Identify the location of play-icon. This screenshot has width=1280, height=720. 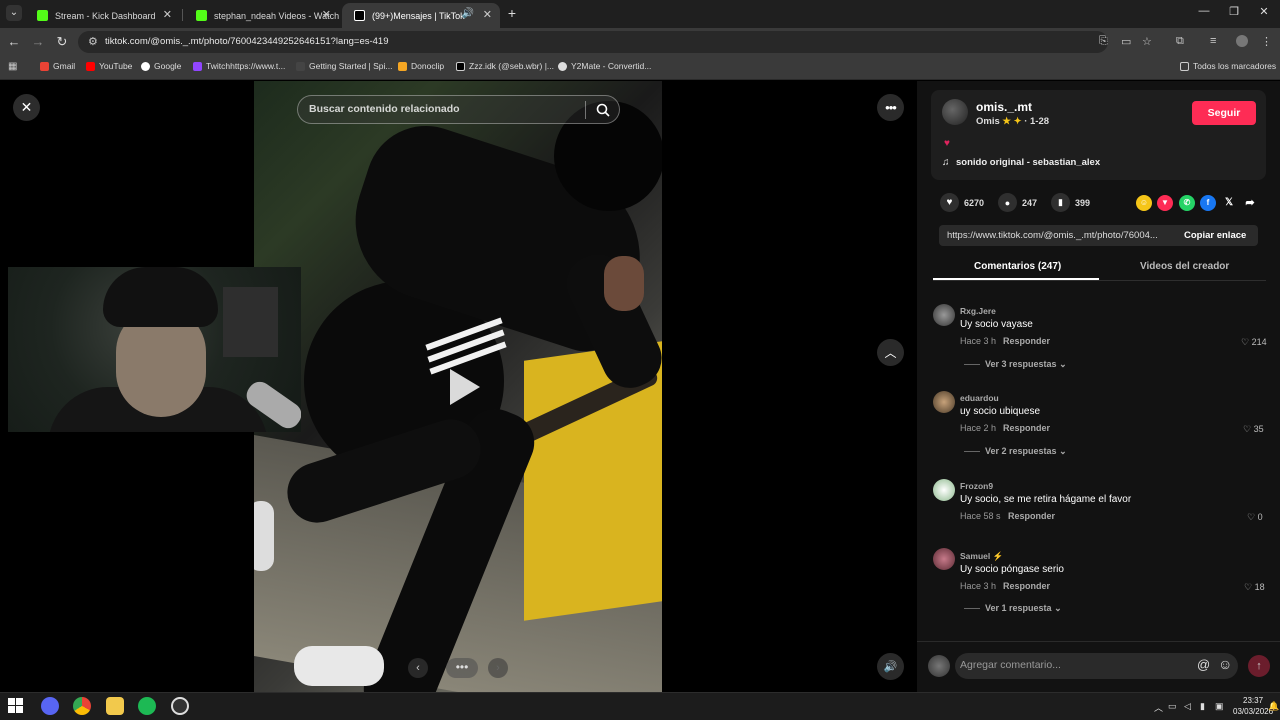
(462, 387).